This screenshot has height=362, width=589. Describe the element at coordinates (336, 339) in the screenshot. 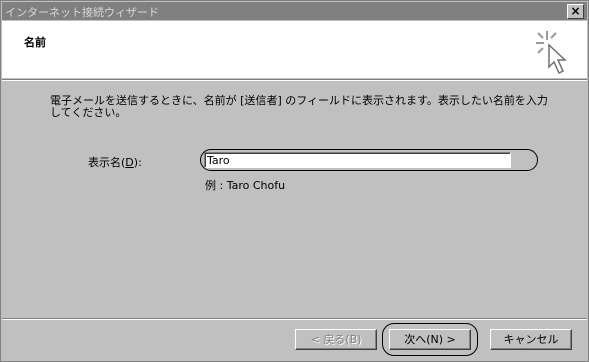

I see `back-button: < 戻る(B)` at that location.